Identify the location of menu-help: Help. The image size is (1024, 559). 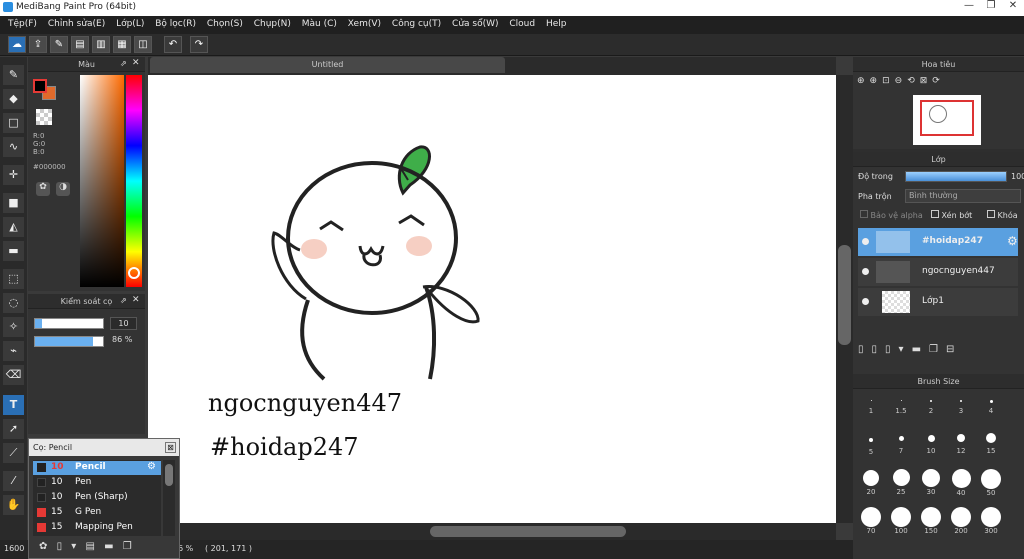
(556, 24).